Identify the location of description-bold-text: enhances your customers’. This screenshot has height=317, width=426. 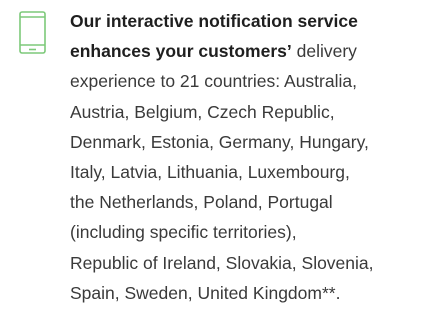
(181, 51).